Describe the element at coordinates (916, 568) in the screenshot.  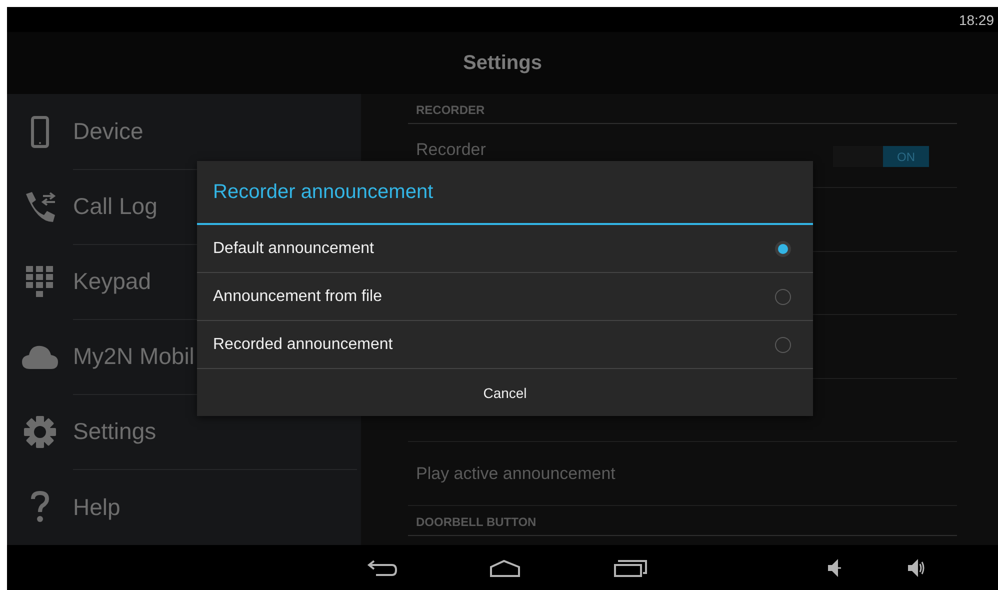
I see `volume-up-icon` at that location.